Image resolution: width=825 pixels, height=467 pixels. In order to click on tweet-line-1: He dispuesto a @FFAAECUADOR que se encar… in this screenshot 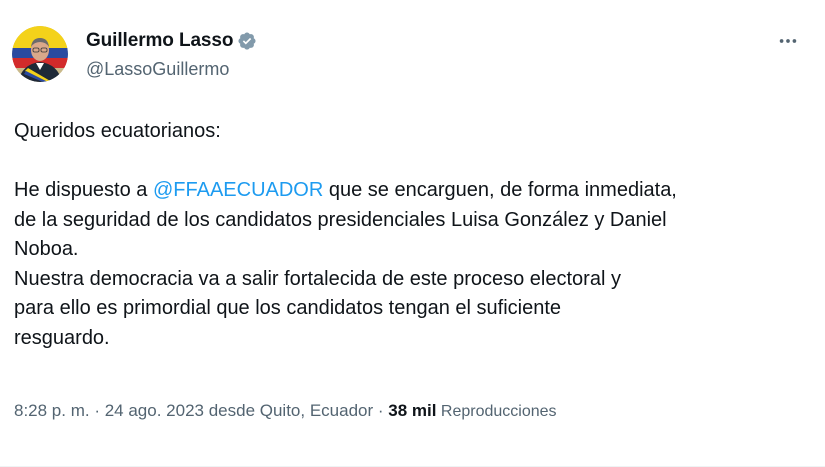, I will do `click(414, 191)`.